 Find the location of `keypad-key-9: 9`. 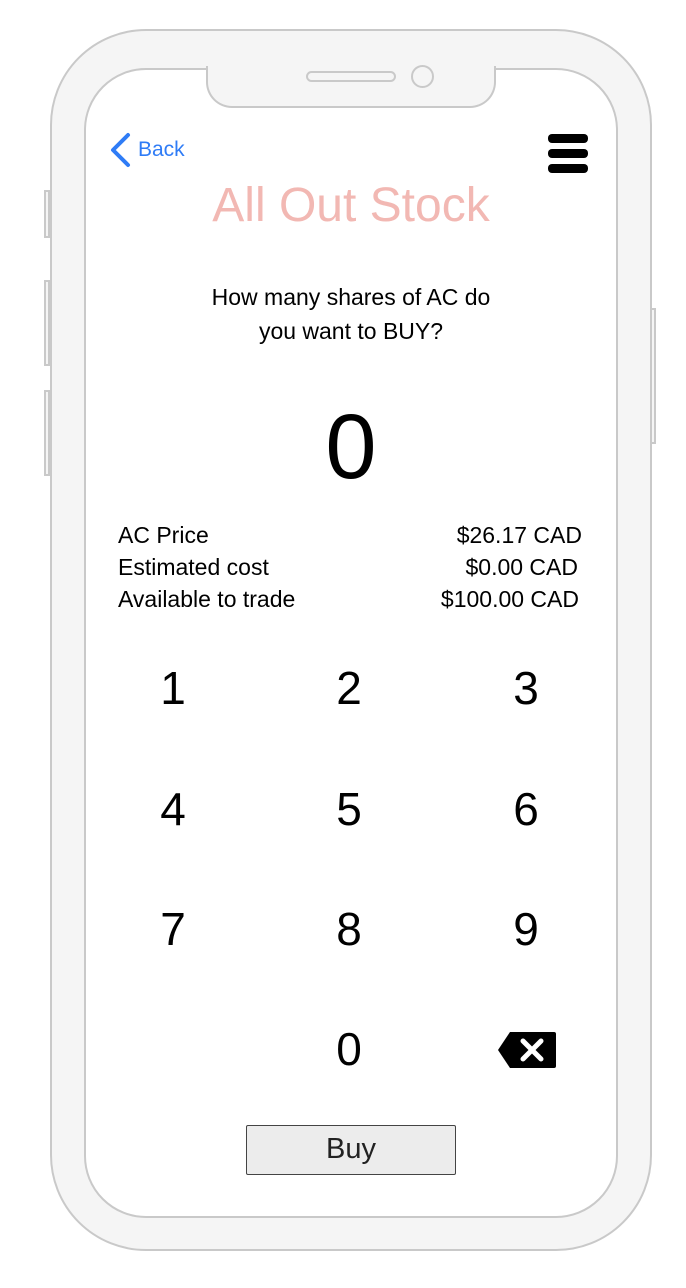

keypad-key-9: 9 is located at coordinates (526, 929).